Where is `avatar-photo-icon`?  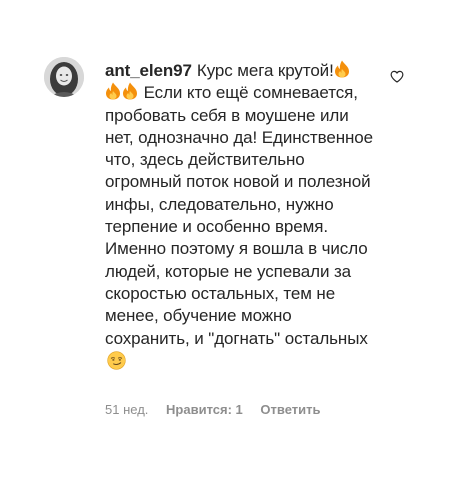
avatar-photo-icon is located at coordinates (64, 77).